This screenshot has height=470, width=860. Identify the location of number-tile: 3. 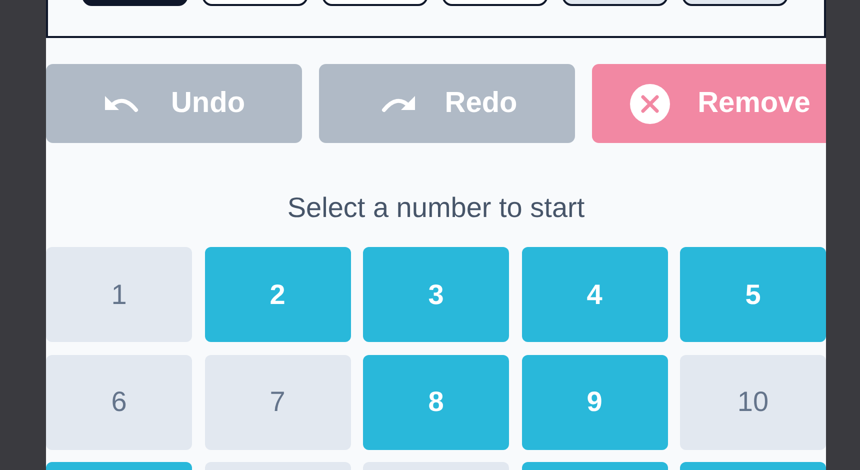
(436, 294).